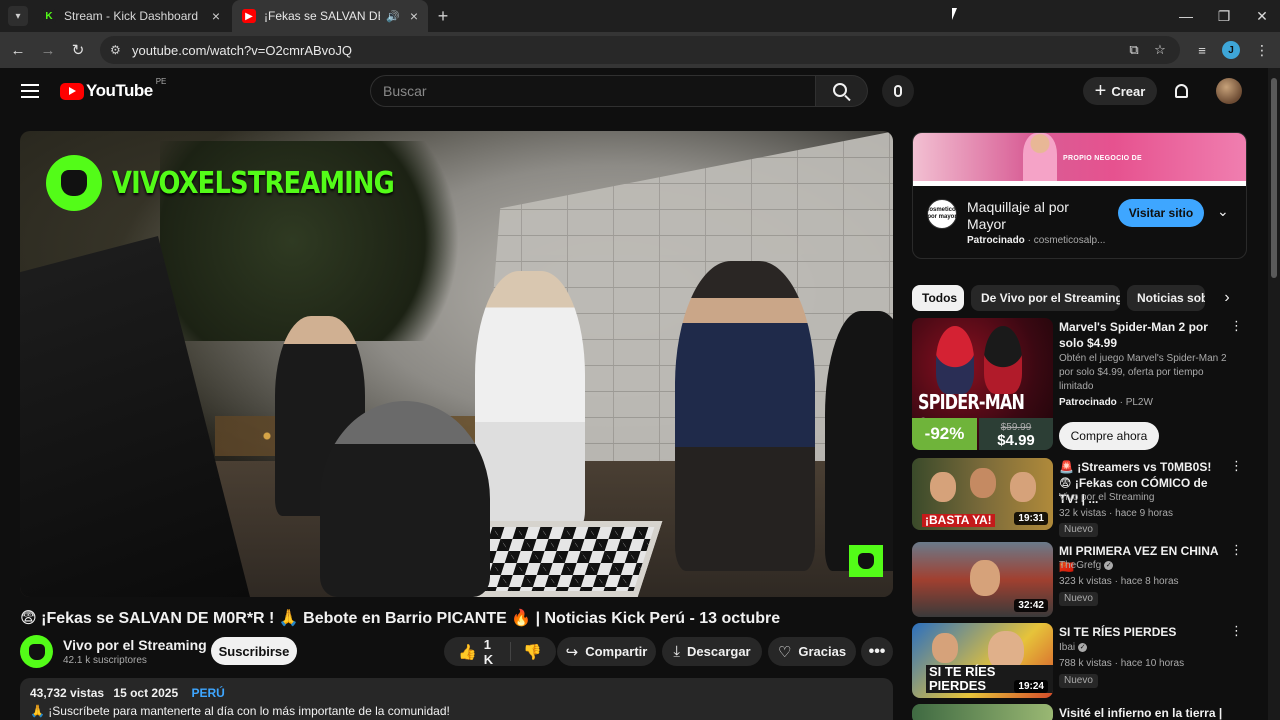 This screenshot has height=720, width=1280. What do you see at coordinates (958, 520) in the screenshot?
I see `thumbnail-text: ¡BASTA YA!` at bounding box center [958, 520].